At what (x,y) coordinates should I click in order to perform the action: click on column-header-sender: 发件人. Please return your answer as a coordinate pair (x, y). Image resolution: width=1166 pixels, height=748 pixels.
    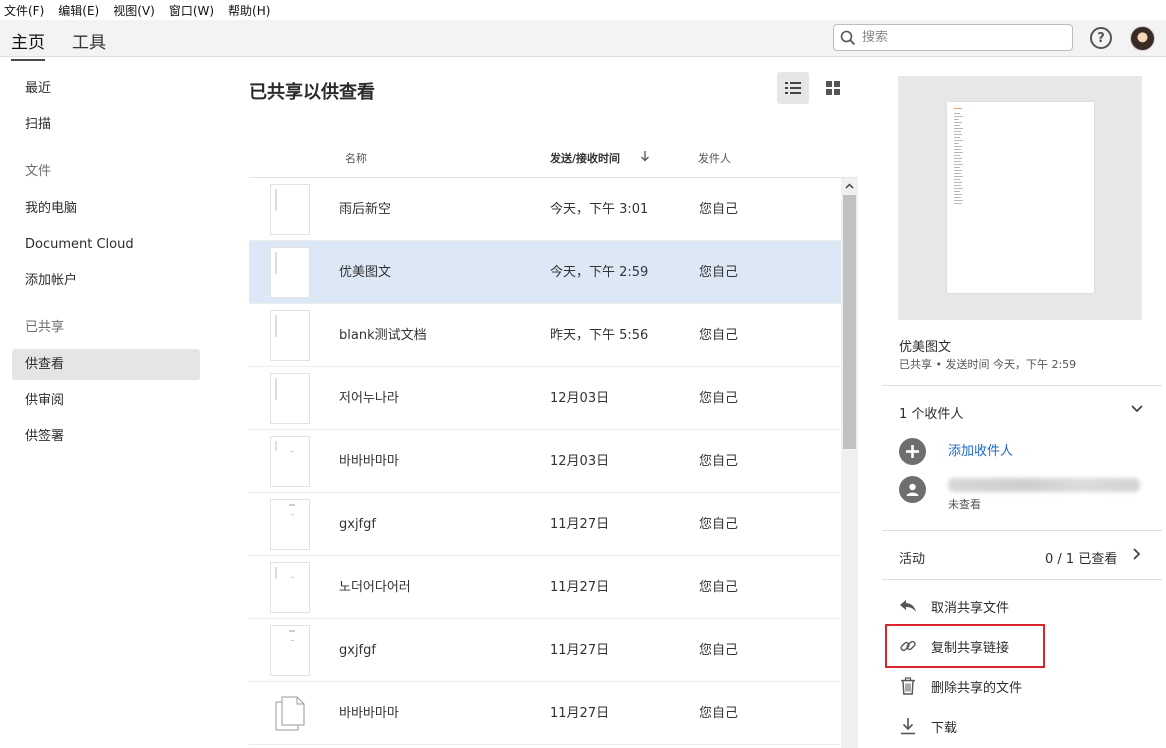
    Looking at the image, I should click on (714, 158).